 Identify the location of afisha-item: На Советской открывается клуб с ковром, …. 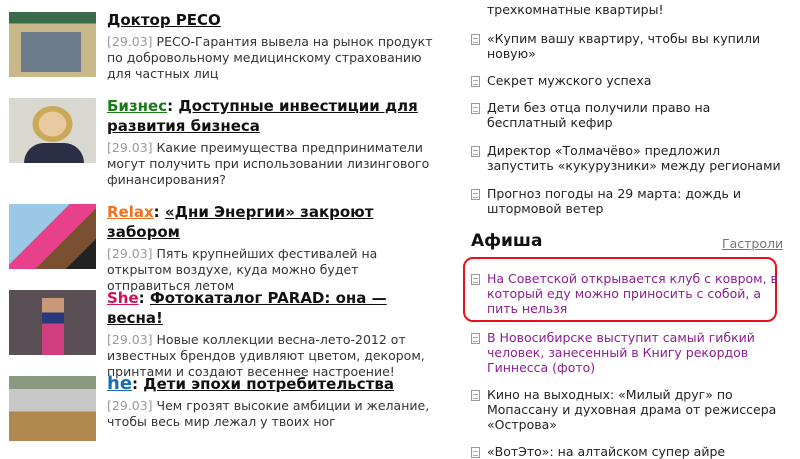
(626, 293).